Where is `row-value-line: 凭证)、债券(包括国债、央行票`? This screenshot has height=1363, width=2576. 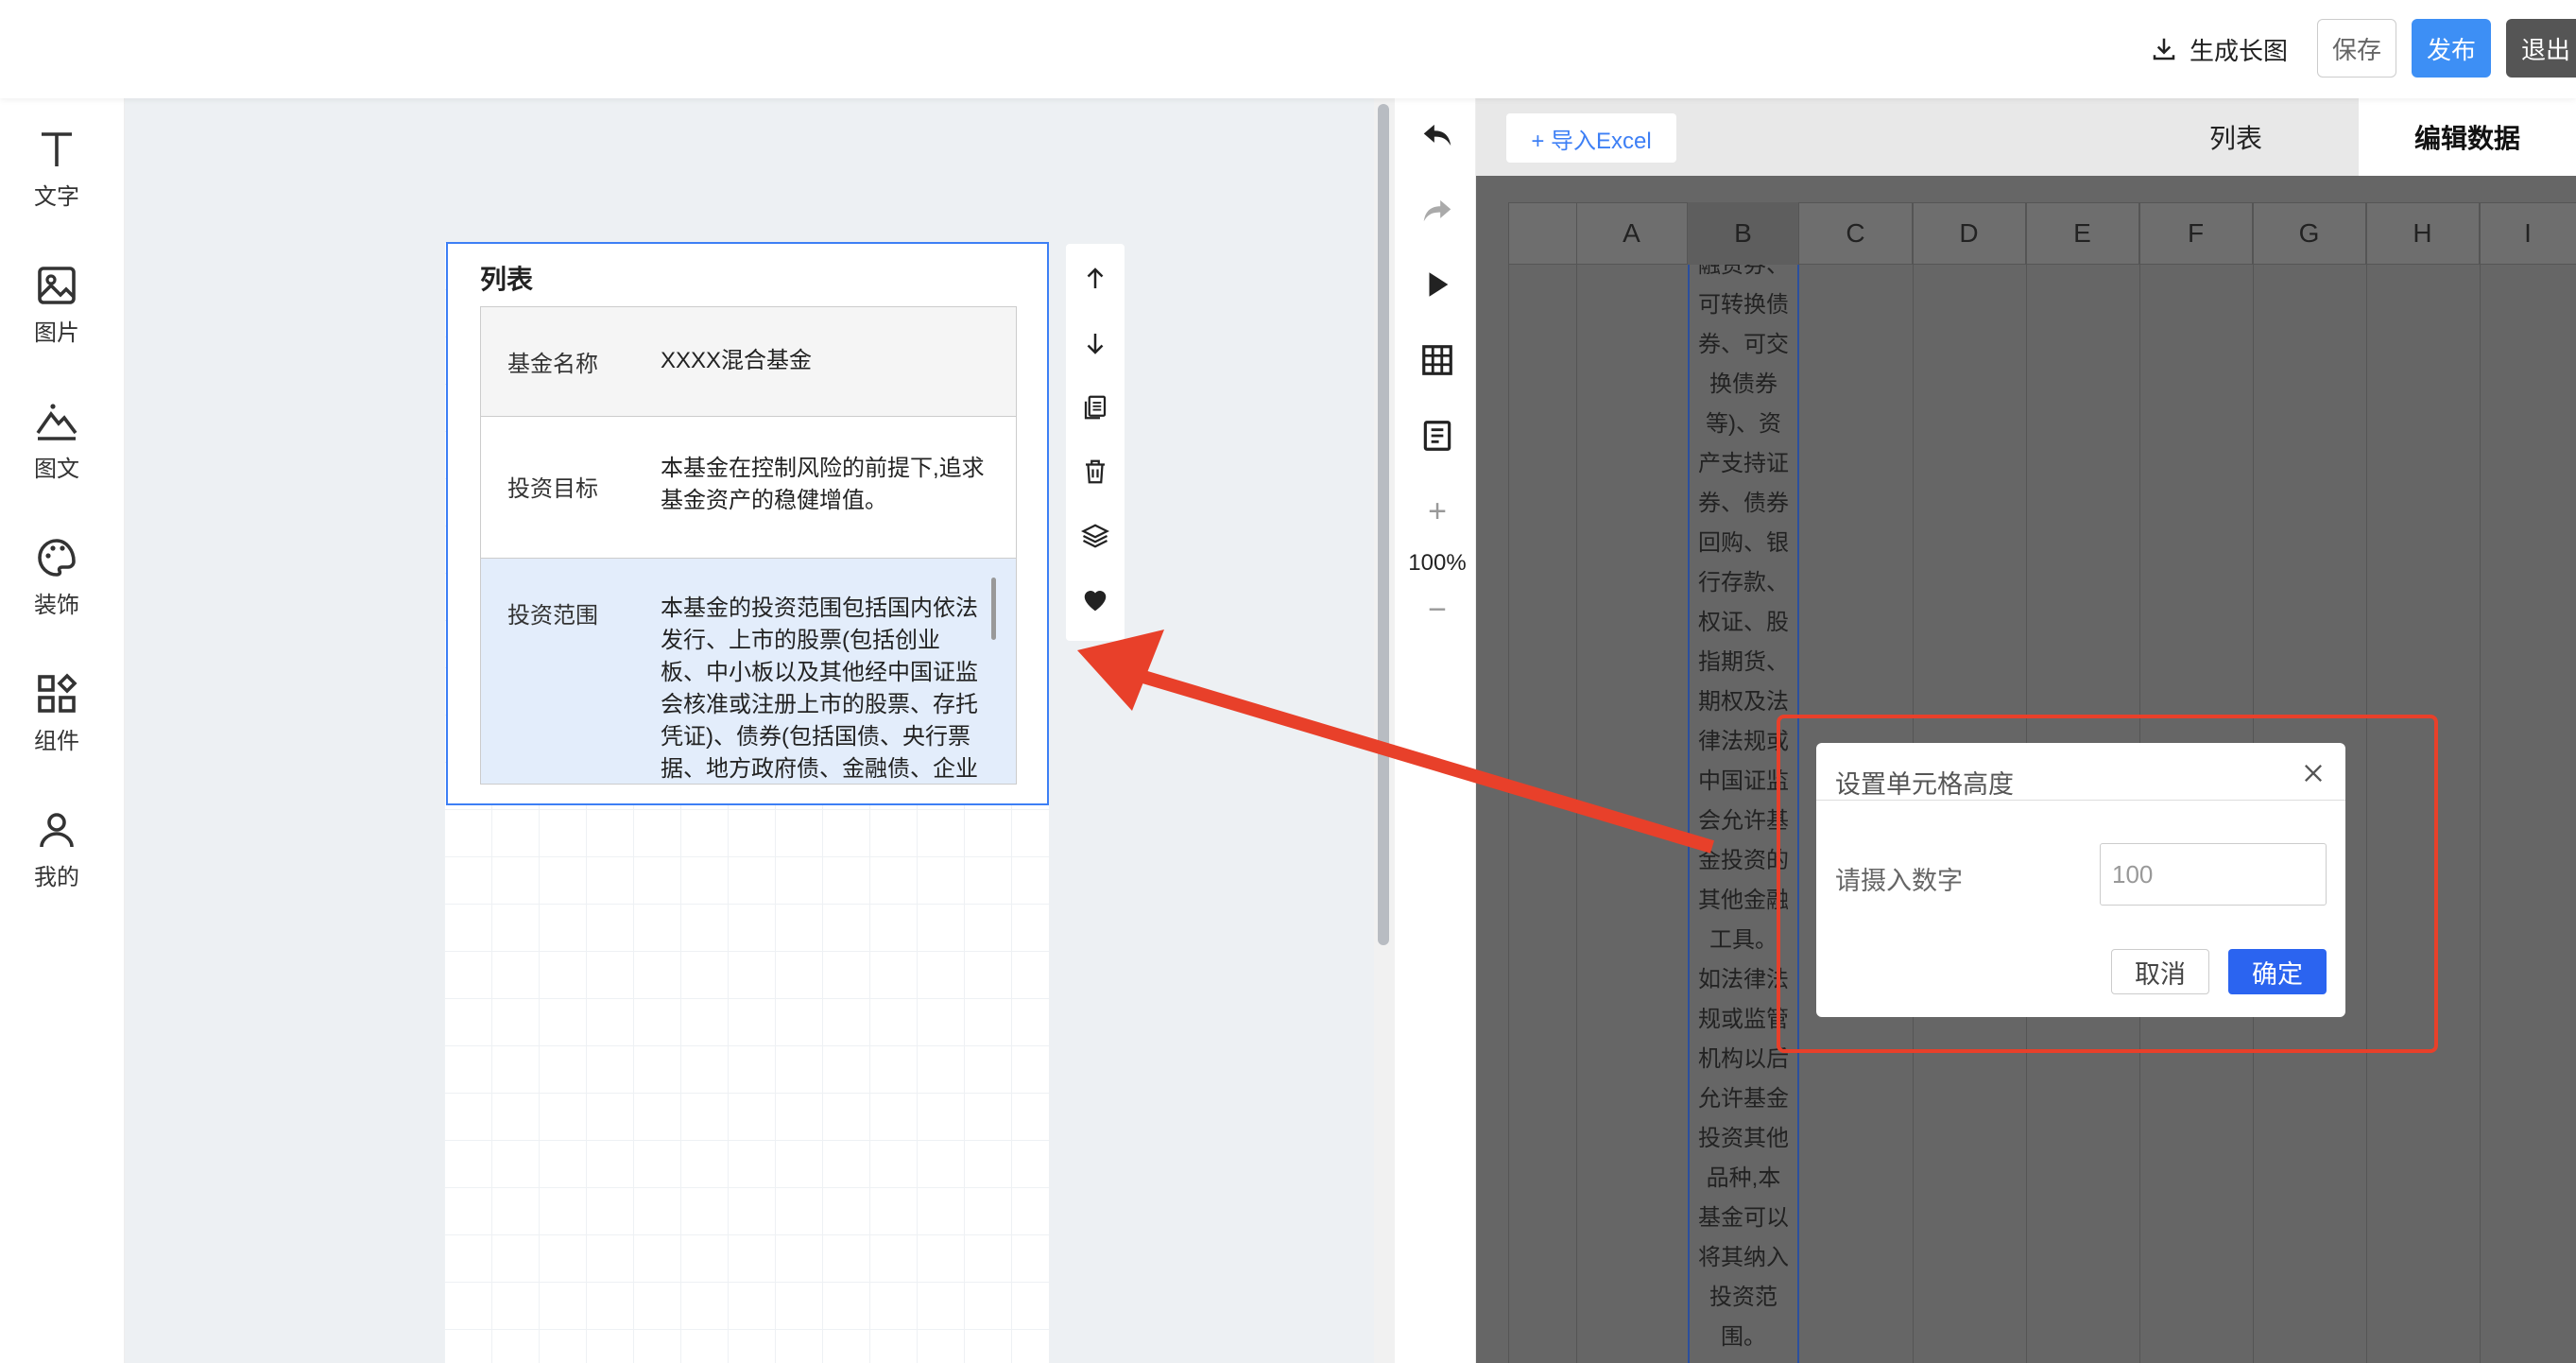
row-value-line: 凭证)、债券(包括国债、央行票 is located at coordinates (815, 737).